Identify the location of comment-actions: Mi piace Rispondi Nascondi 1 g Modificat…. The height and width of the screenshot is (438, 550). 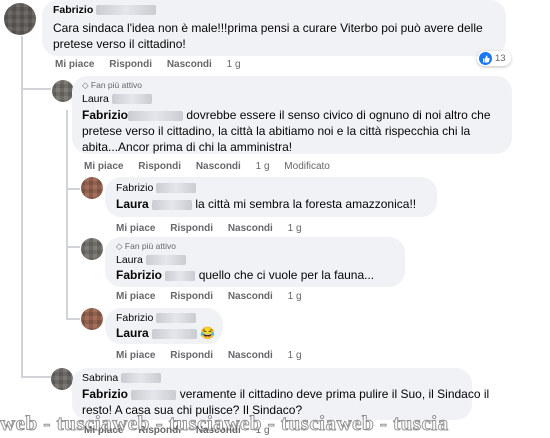
(213, 166).